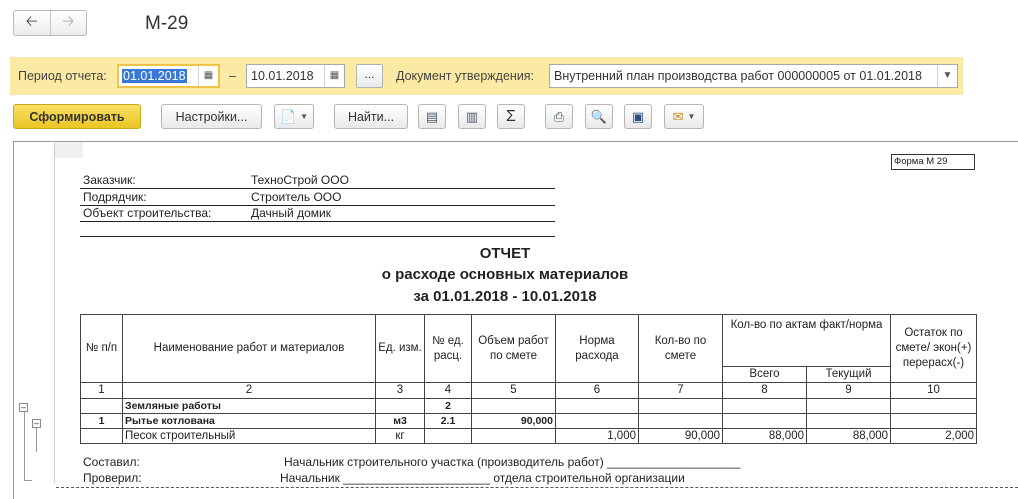  I want to click on header-unit: Ед. изм., so click(400, 348).